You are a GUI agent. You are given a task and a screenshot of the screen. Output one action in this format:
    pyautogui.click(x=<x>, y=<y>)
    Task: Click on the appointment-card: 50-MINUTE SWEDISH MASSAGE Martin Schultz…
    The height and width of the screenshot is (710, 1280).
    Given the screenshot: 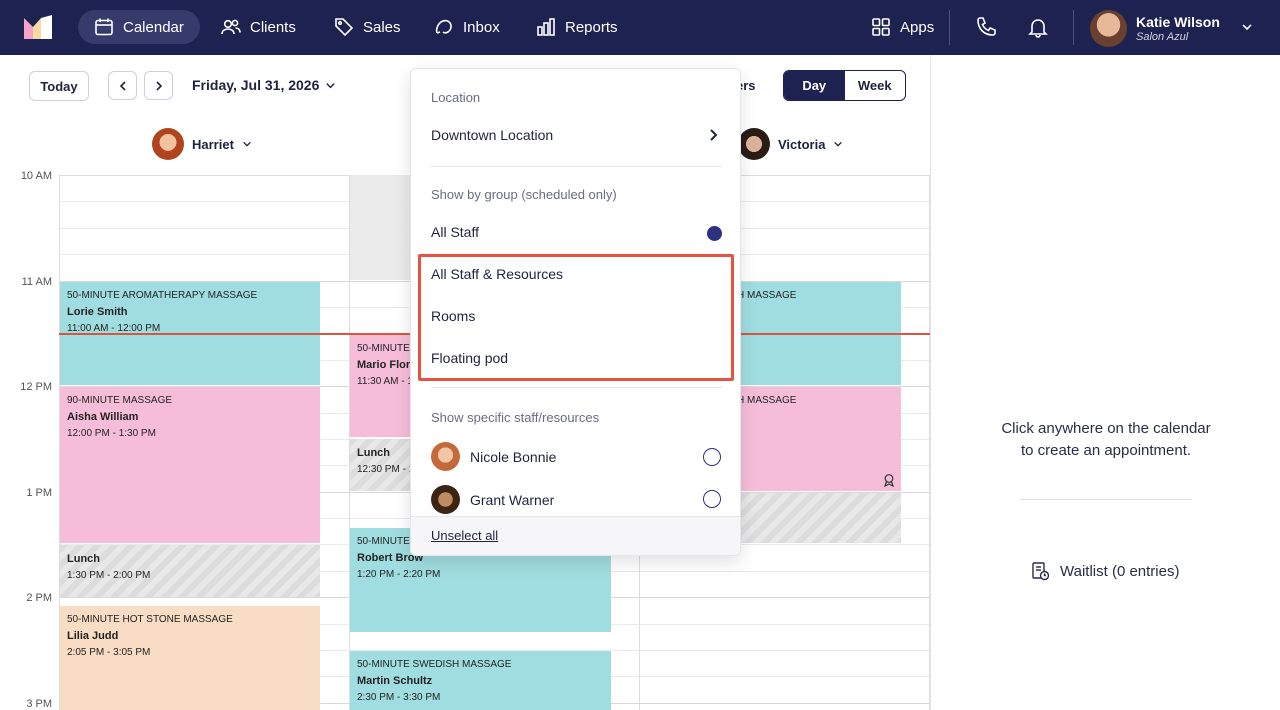 What is the action you would take?
    pyautogui.click(x=480, y=680)
    